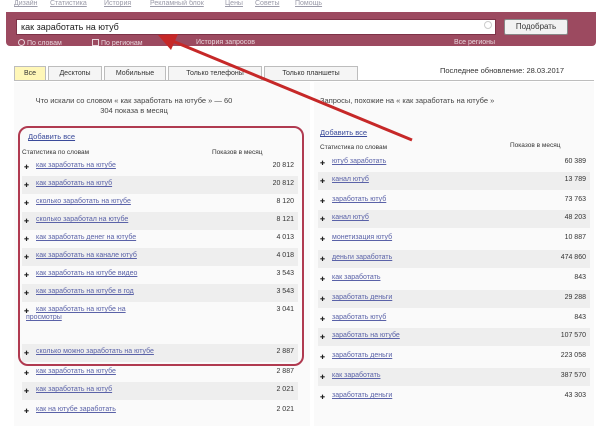  What do you see at coordinates (454, 357) in the screenshot?
I see `table-row: ✚ заработать деньги 223 058` at bounding box center [454, 357].